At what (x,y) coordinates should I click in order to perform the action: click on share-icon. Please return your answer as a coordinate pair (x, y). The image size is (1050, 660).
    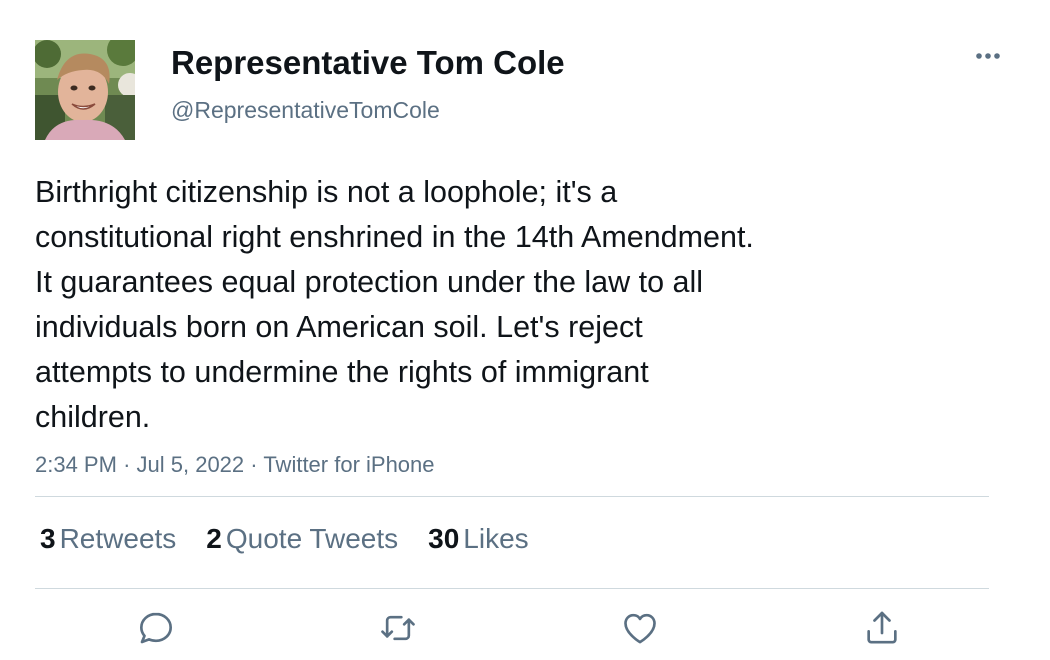
    Looking at the image, I should click on (882, 627).